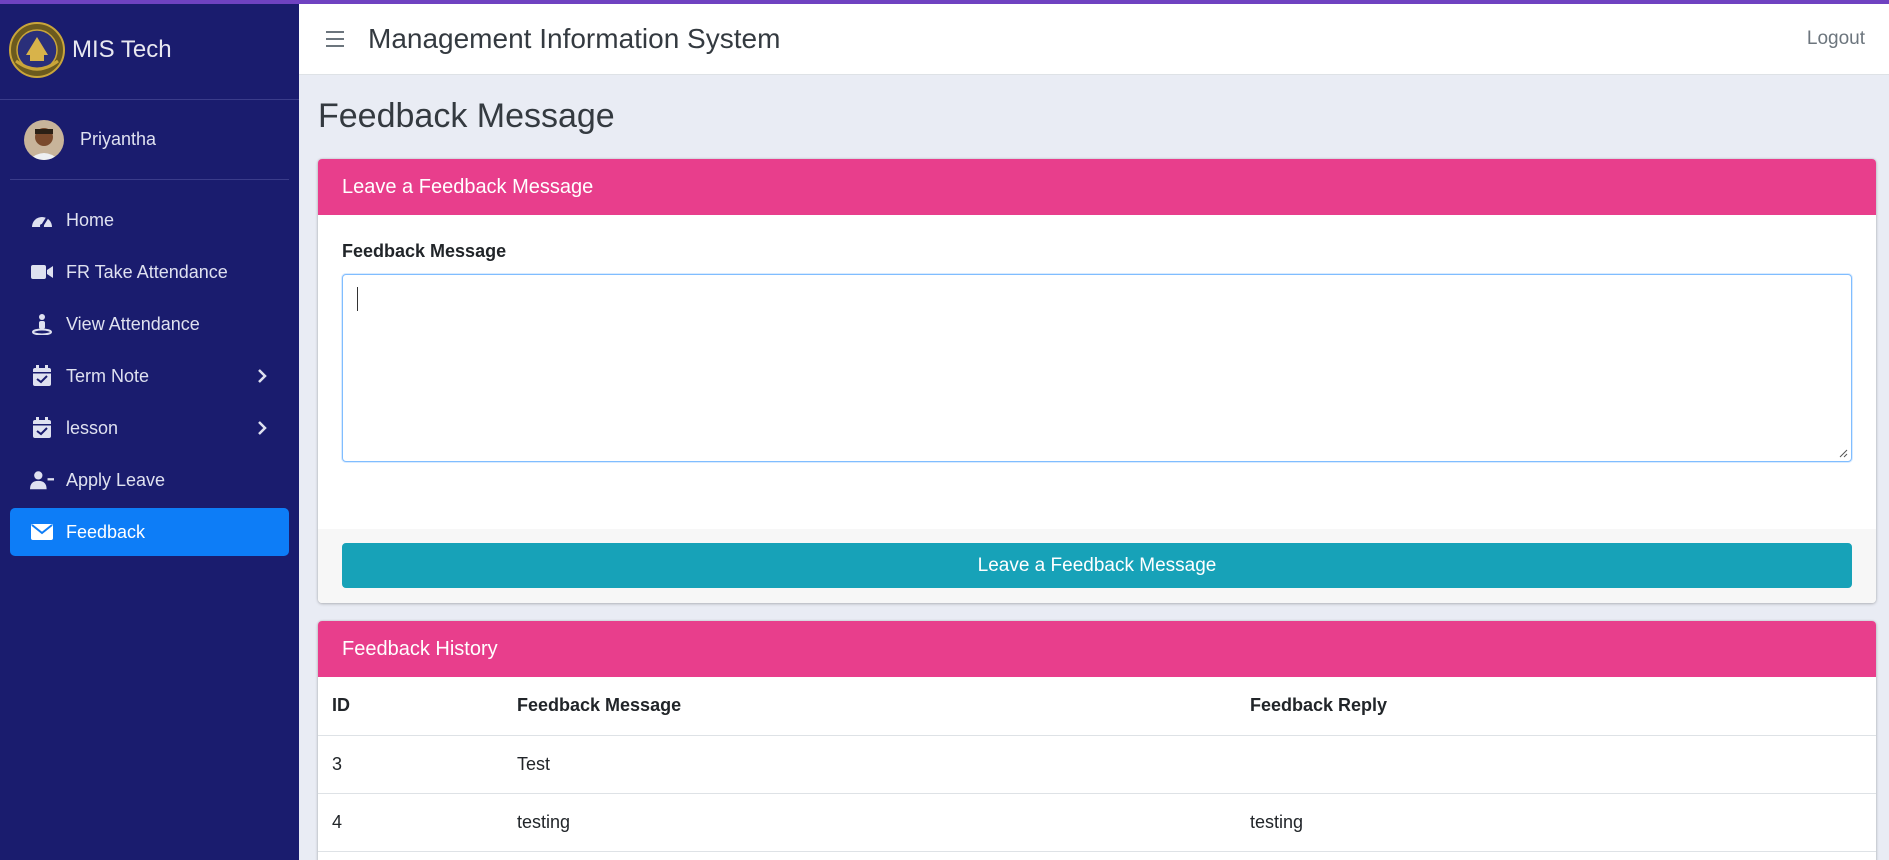 The image size is (1889, 860). I want to click on cell-feedback-reply: testing, so click(1556, 822).